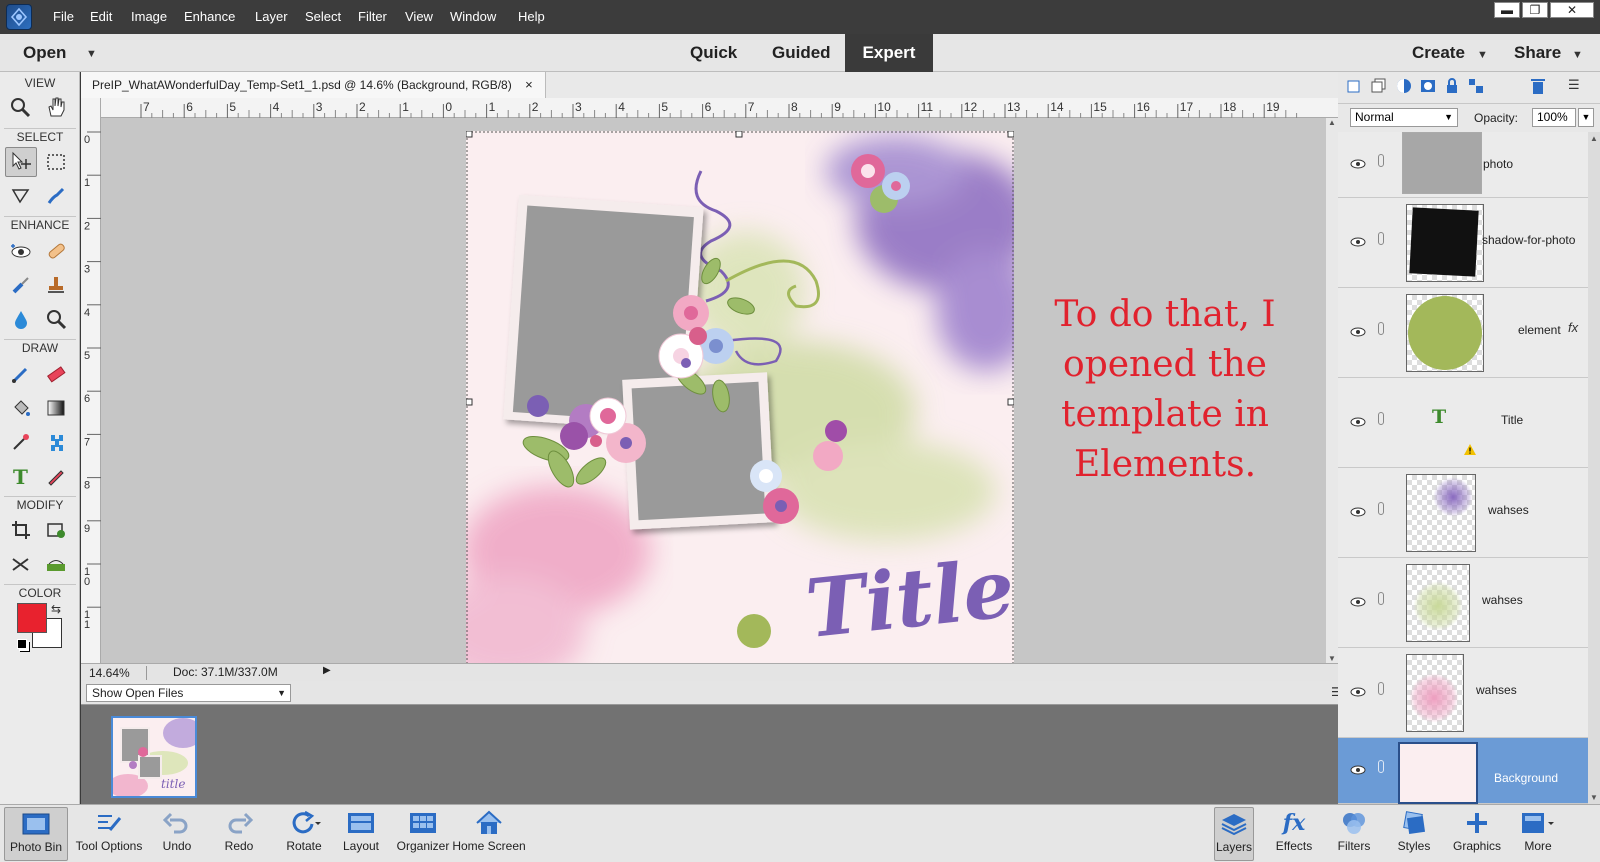  What do you see at coordinates (372, 16) in the screenshot?
I see `menu-filter: Filter` at bounding box center [372, 16].